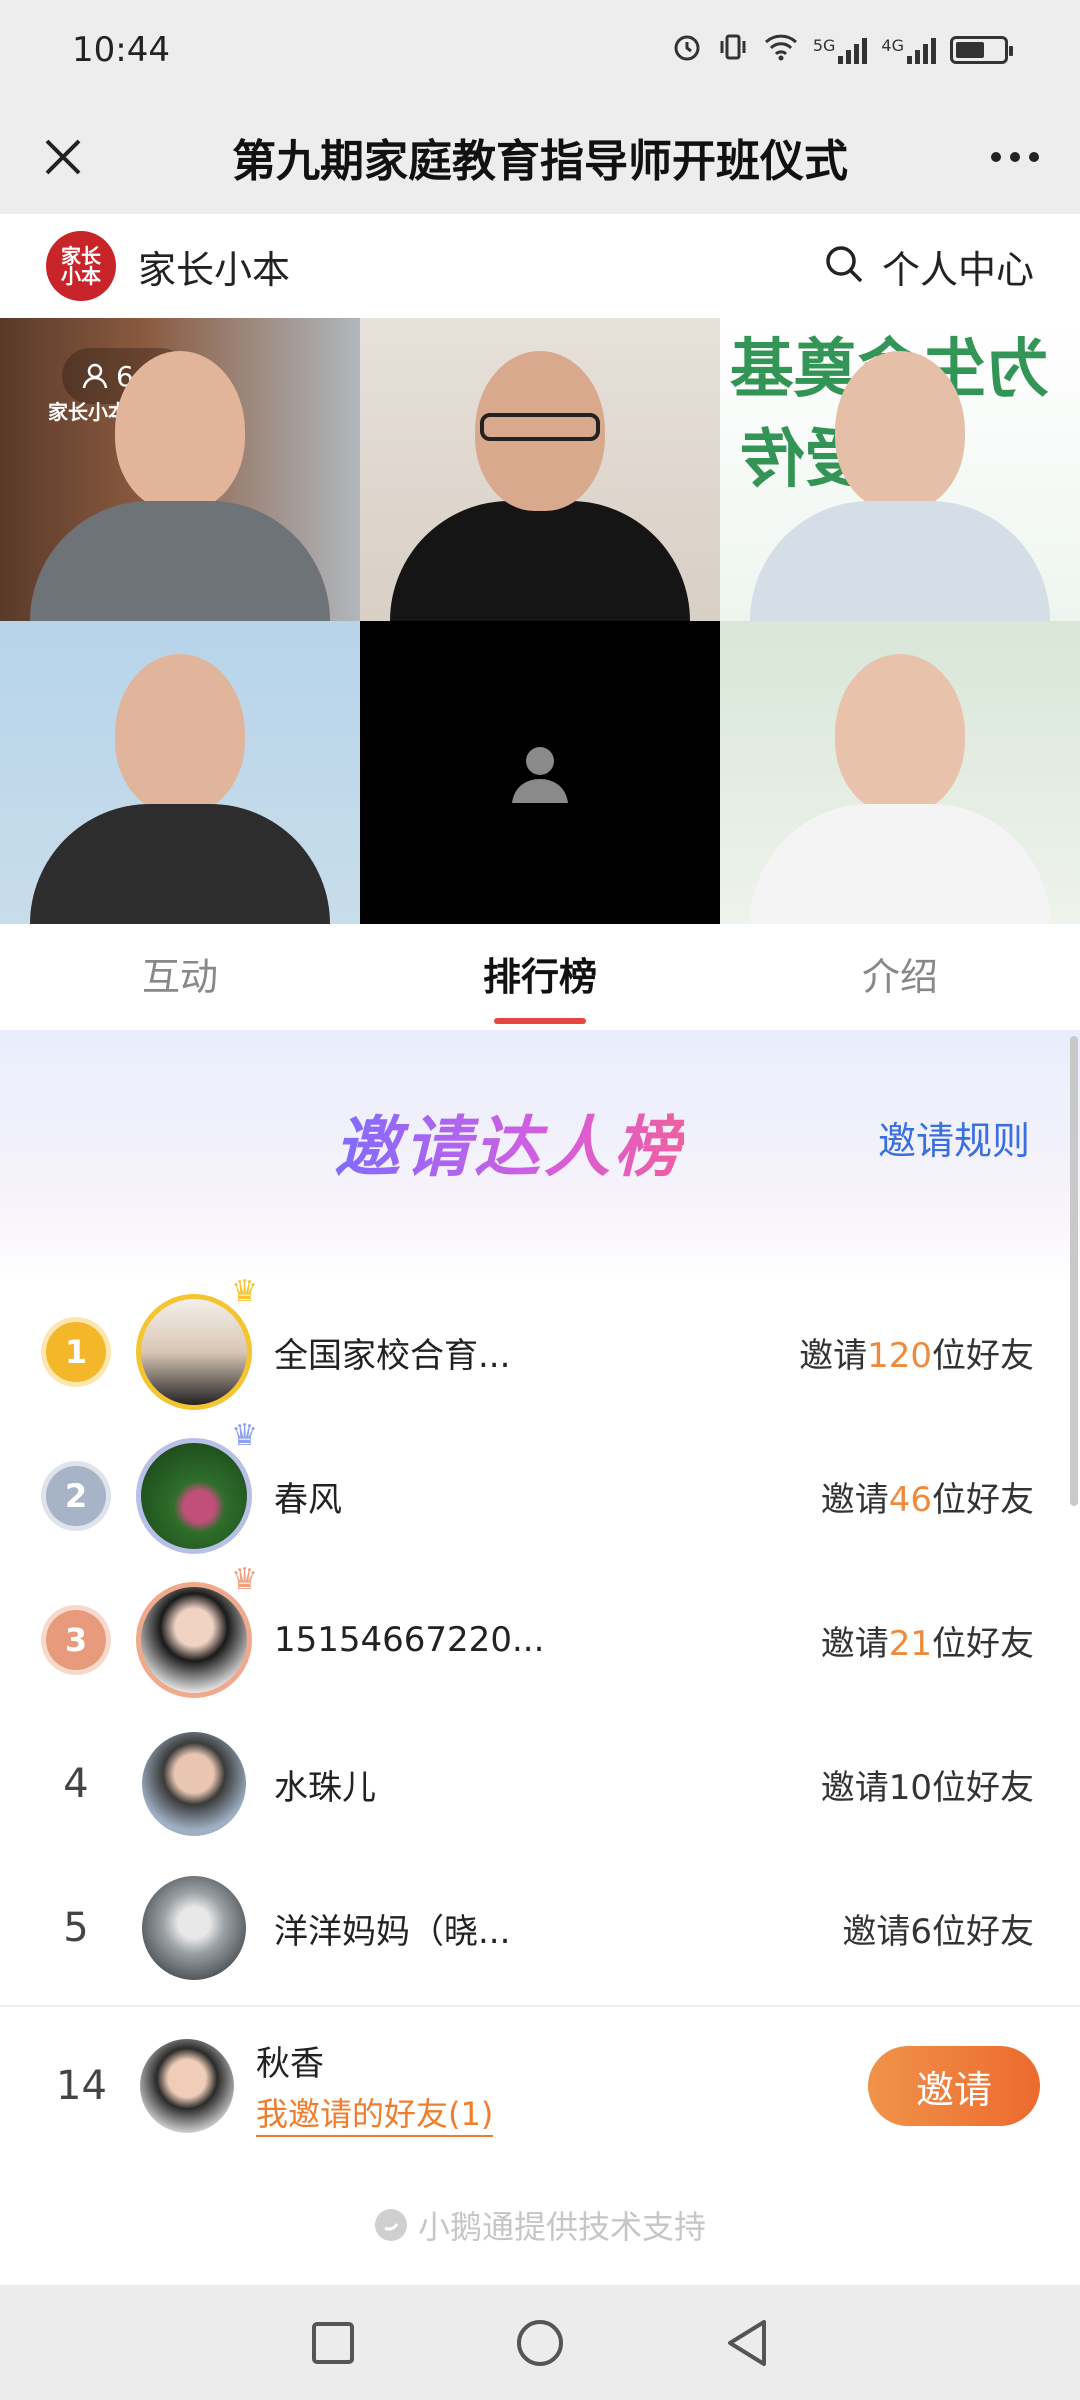 This screenshot has height=2400, width=1080. I want to click on tab-introduction: 介绍, so click(900, 977).